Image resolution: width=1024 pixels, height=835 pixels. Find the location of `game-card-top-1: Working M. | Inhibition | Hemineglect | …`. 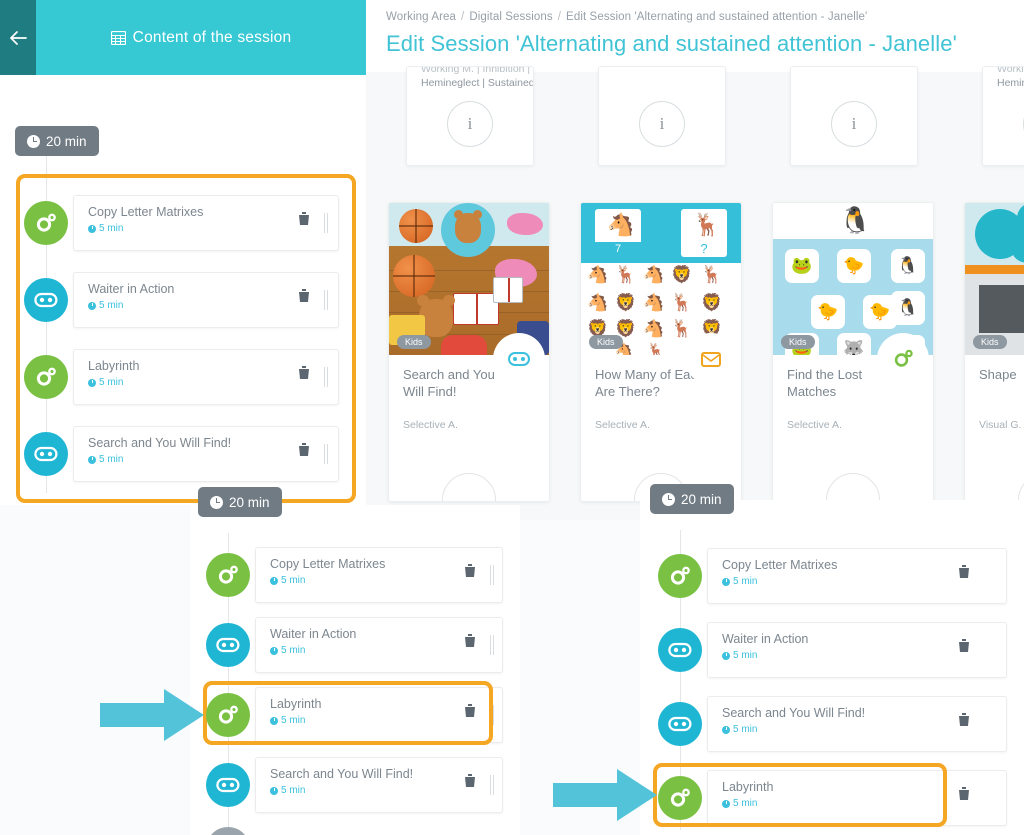

game-card-top-1: Working M. | Inhibition | Hemineglect | … is located at coordinates (470, 116).